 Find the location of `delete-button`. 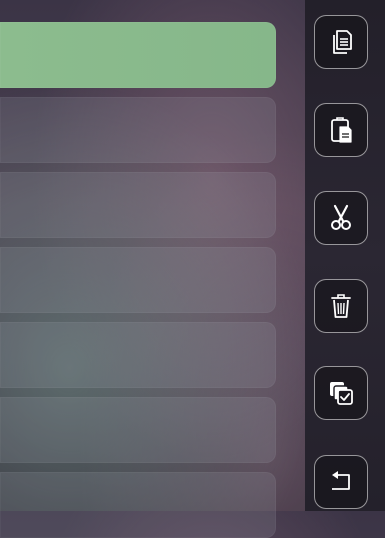

delete-button is located at coordinates (341, 306).